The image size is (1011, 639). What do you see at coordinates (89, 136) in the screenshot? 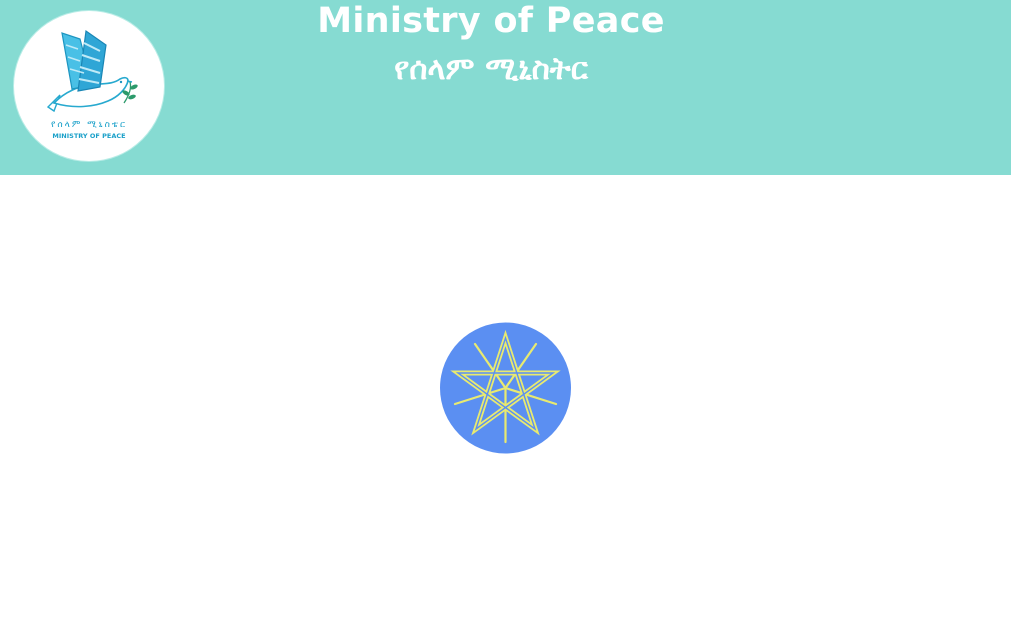
I see `logo-text-english: MINISTRY OF PEACE` at bounding box center [89, 136].